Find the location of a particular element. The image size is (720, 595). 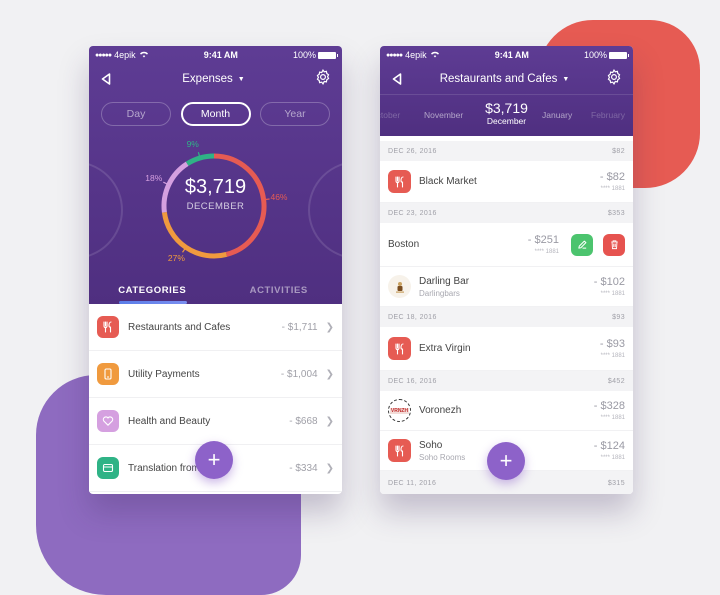

transaction-name: Voronezh is located at coordinates (440, 410).